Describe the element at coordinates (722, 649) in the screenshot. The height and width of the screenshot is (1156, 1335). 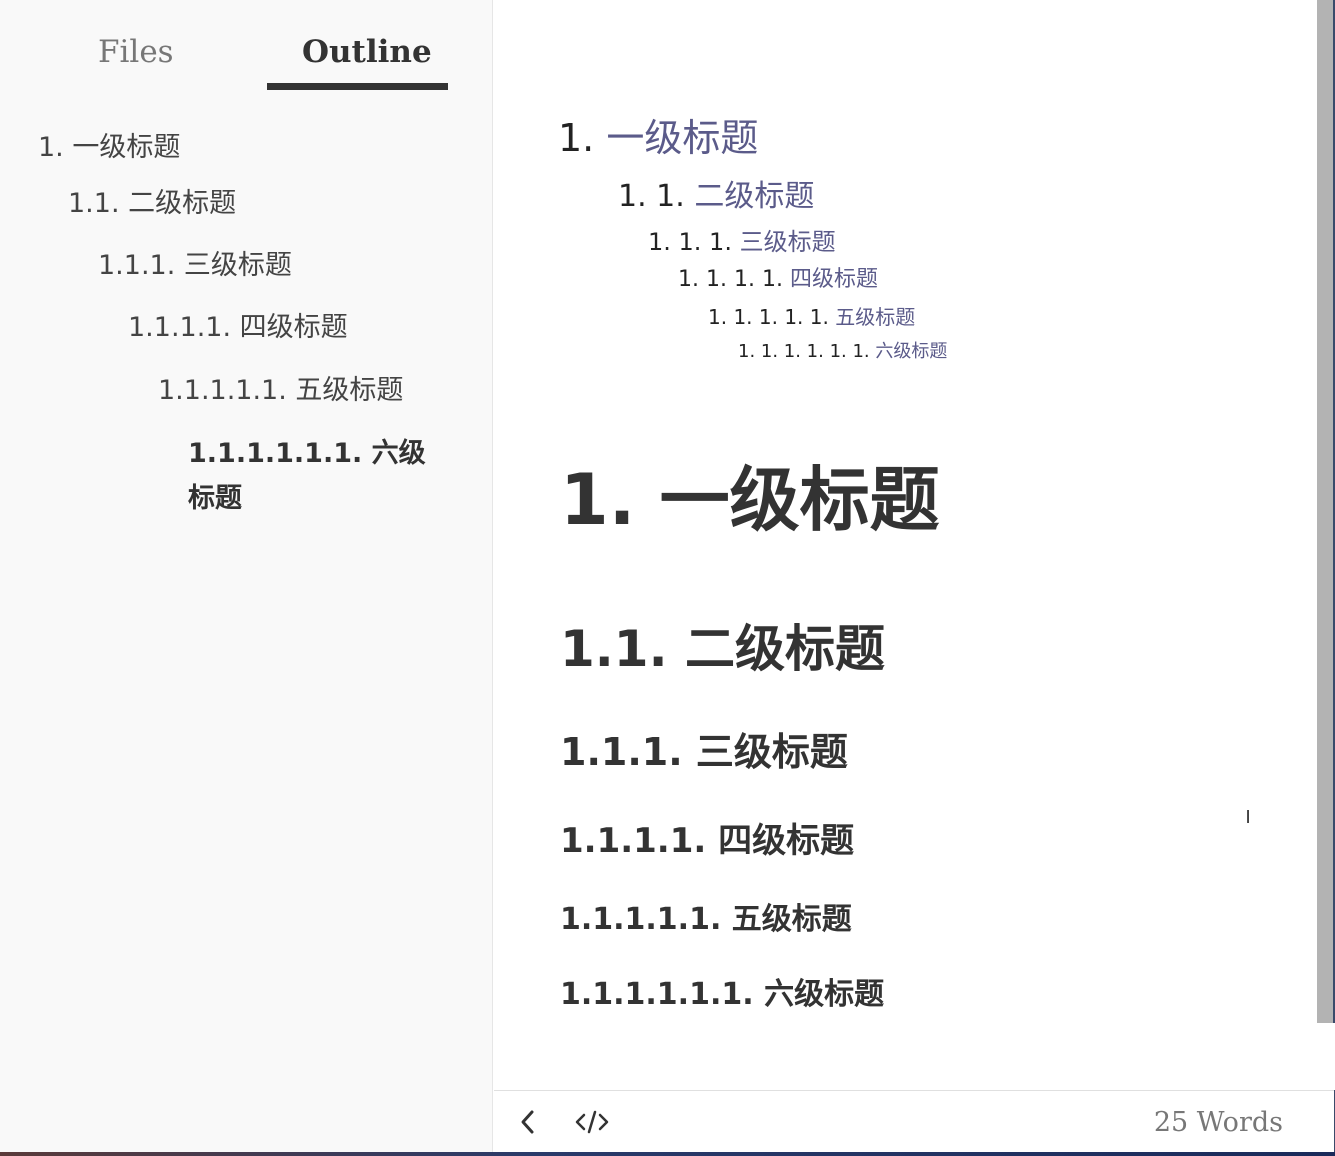
I see `heading-2: 1.1. 二级标题` at that location.